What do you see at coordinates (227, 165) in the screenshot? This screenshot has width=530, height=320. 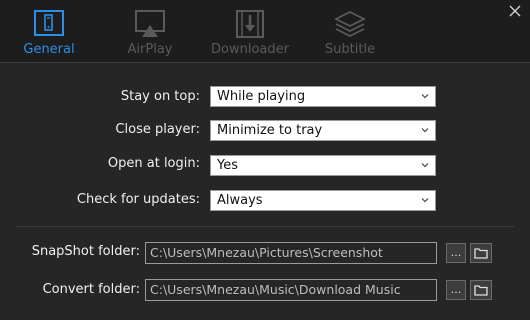 I see `open-at-login-value: Yes` at bounding box center [227, 165].